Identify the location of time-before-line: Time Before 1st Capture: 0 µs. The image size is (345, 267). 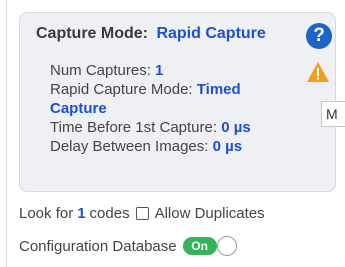
(175, 127).